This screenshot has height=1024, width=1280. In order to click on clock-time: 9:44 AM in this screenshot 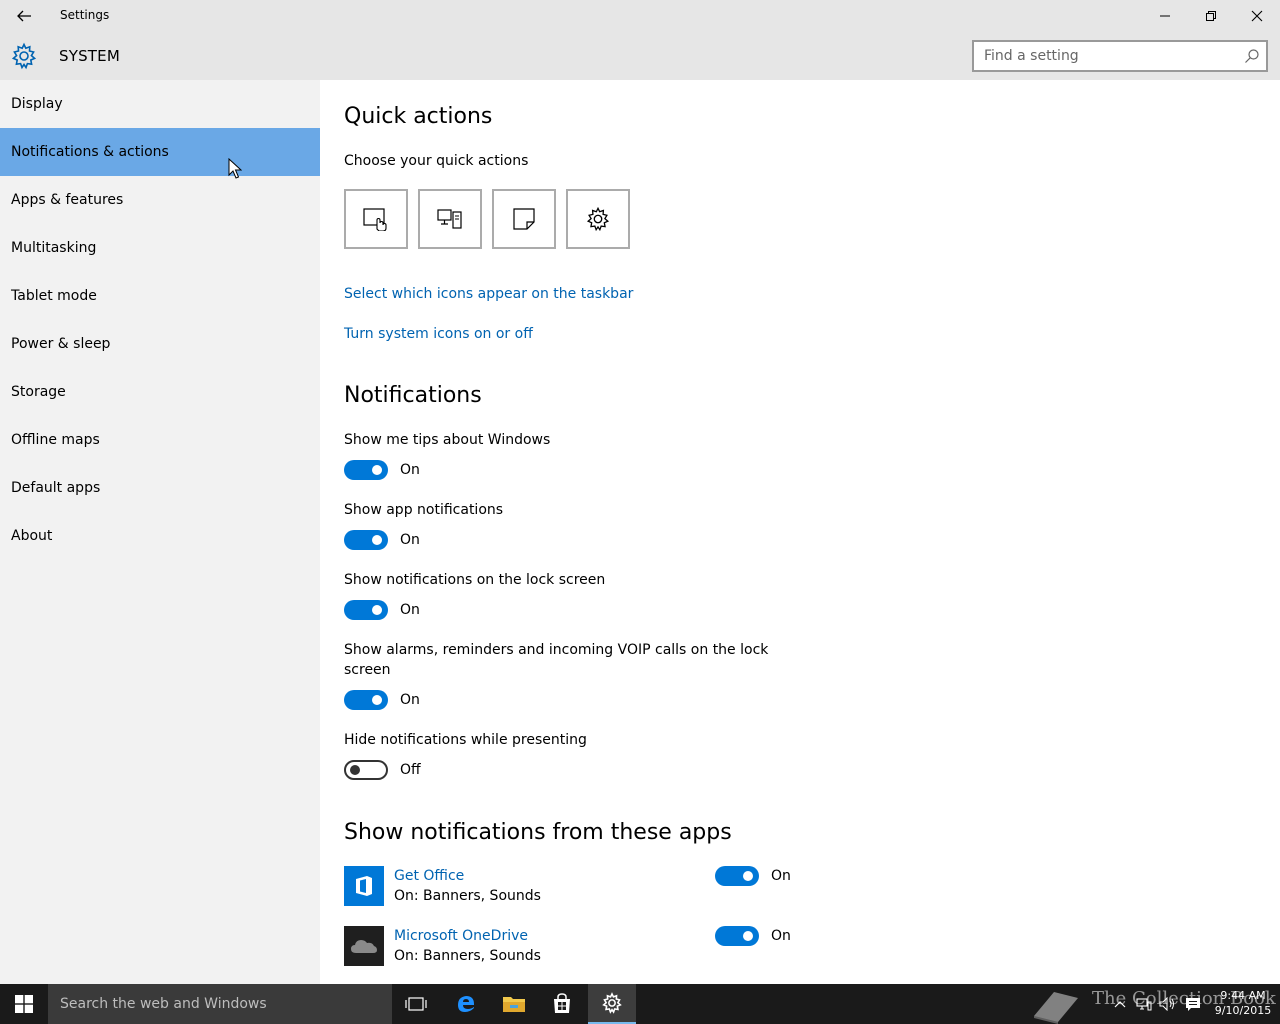, I will do `click(1243, 995)`.